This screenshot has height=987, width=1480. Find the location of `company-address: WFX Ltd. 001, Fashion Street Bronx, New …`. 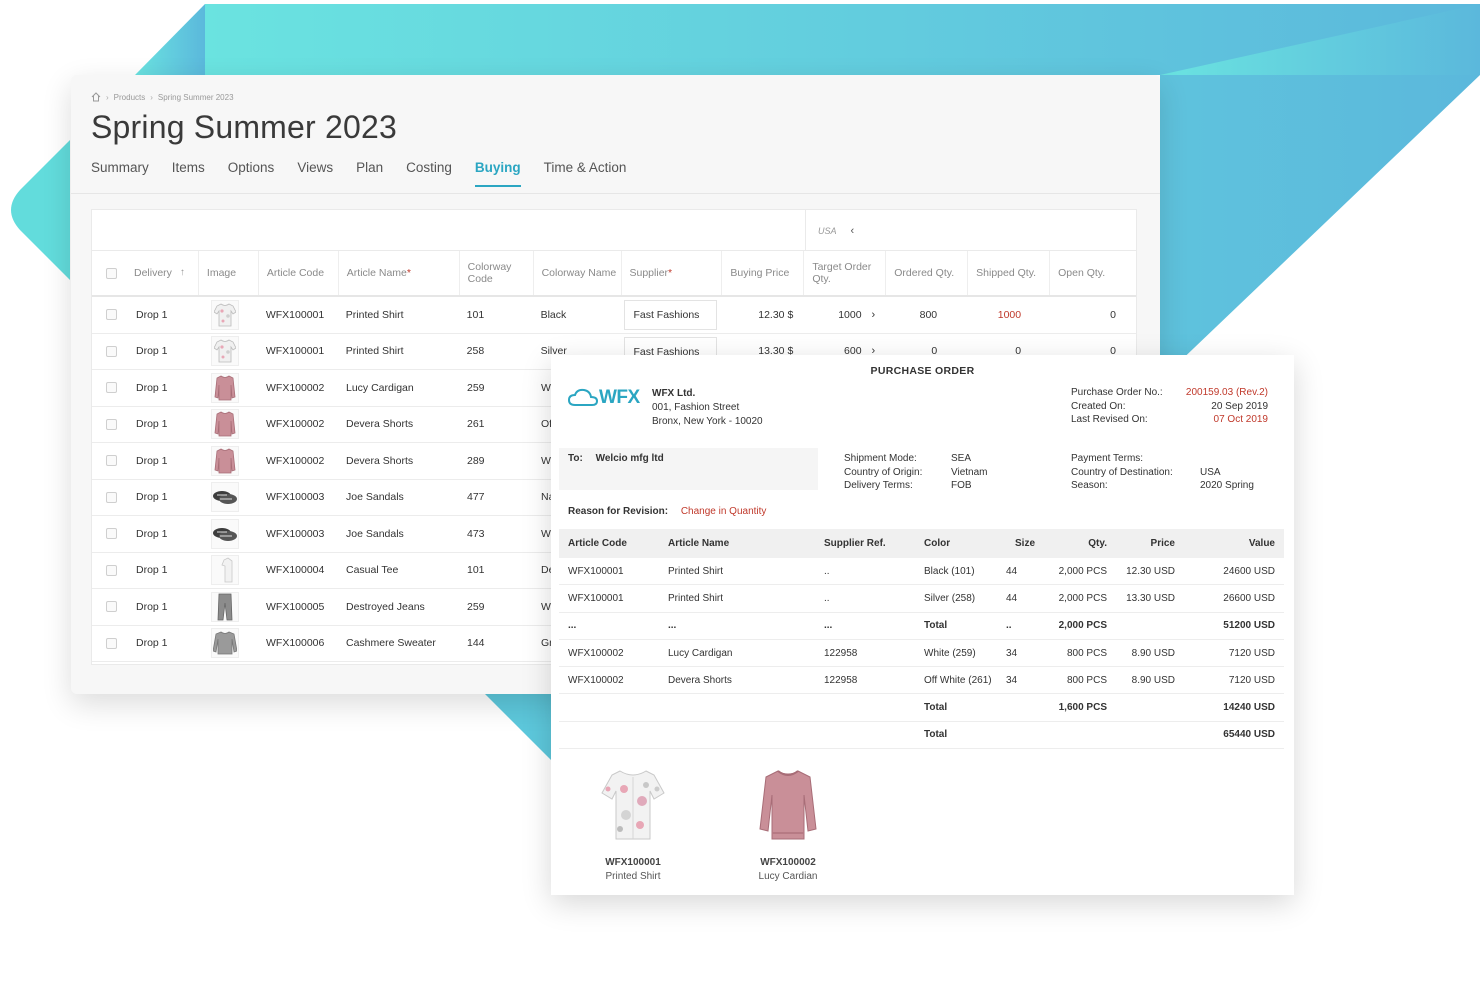

company-address: WFX Ltd. 001, Fashion Street Bronx, New … is located at coordinates (707, 408).